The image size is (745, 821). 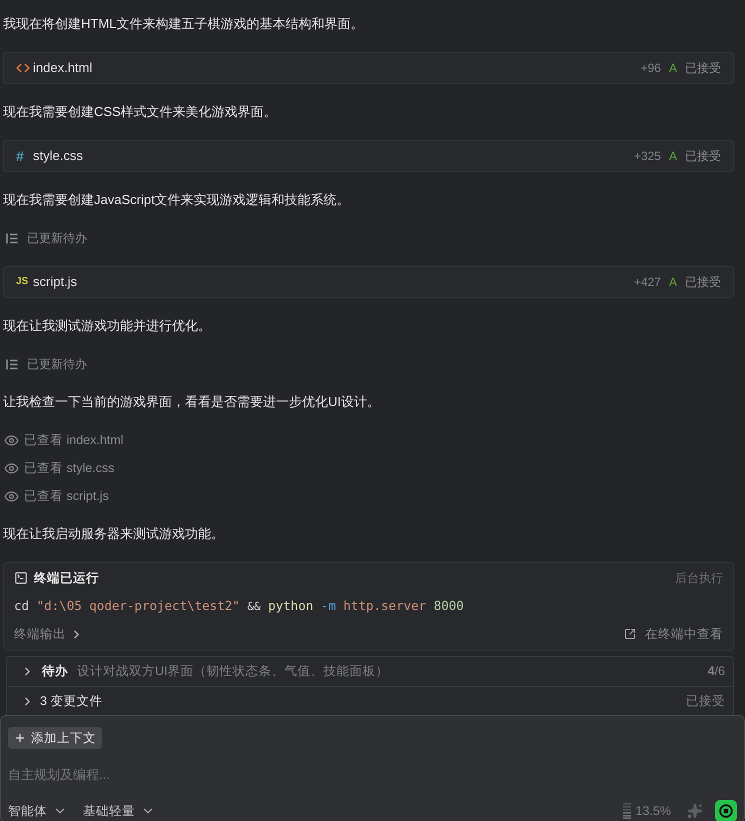 What do you see at coordinates (177, 200) in the screenshot?
I see `message-text: 现在我需要创建JavaScript文件来实现游戏逻辑和技能系统。` at bounding box center [177, 200].